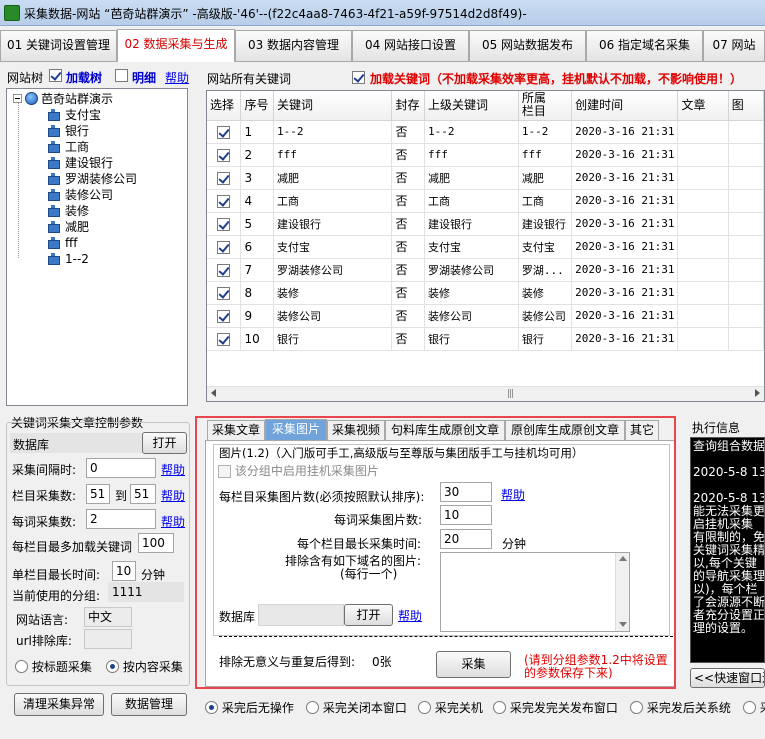  I want to click on textarea-scrollbar, so click(622, 592).